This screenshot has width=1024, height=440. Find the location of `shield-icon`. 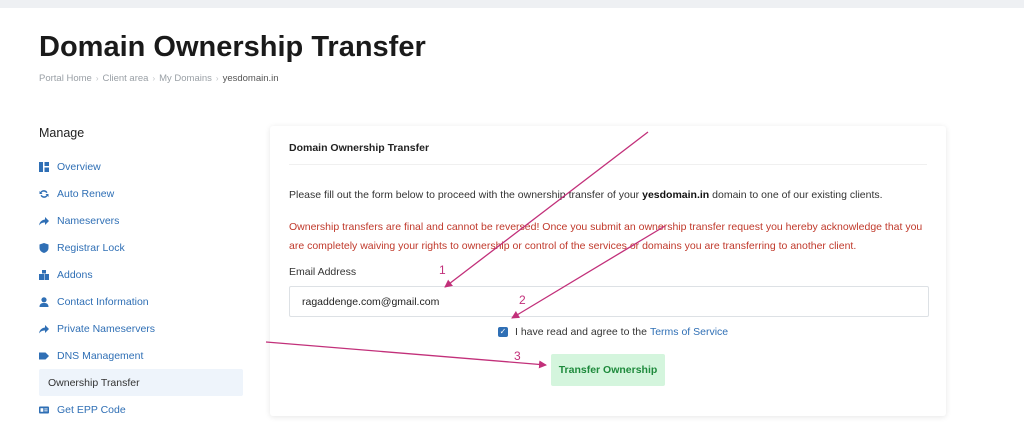

shield-icon is located at coordinates (44, 247).